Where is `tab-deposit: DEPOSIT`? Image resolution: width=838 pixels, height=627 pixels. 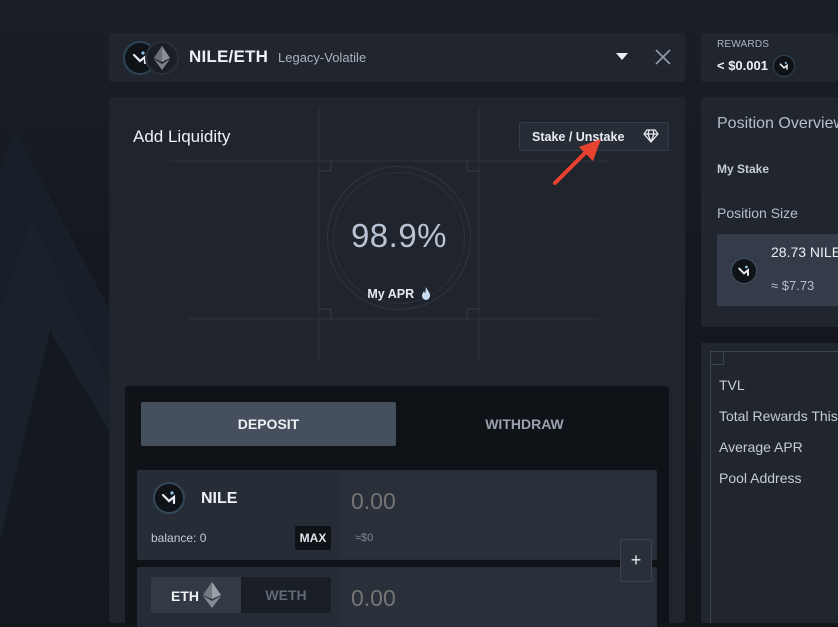
tab-deposit: DEPOSIT is located at coordinates (268, 424).